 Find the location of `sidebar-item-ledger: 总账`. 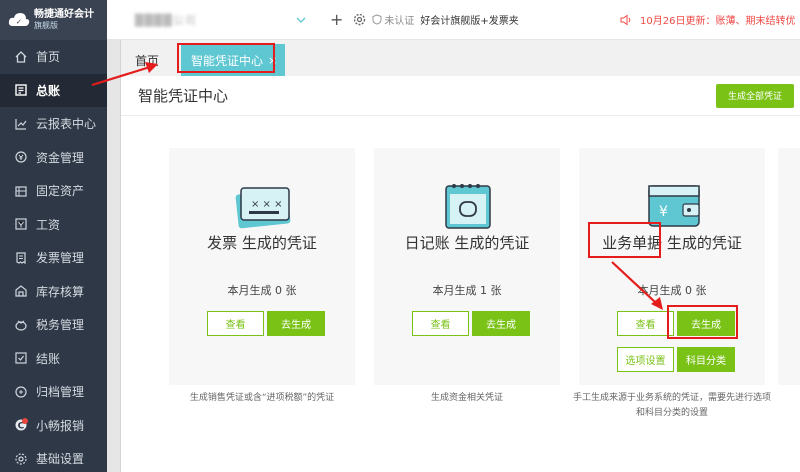

sidebar-item-ledger: 总账 is located at coordinates (53, 90).